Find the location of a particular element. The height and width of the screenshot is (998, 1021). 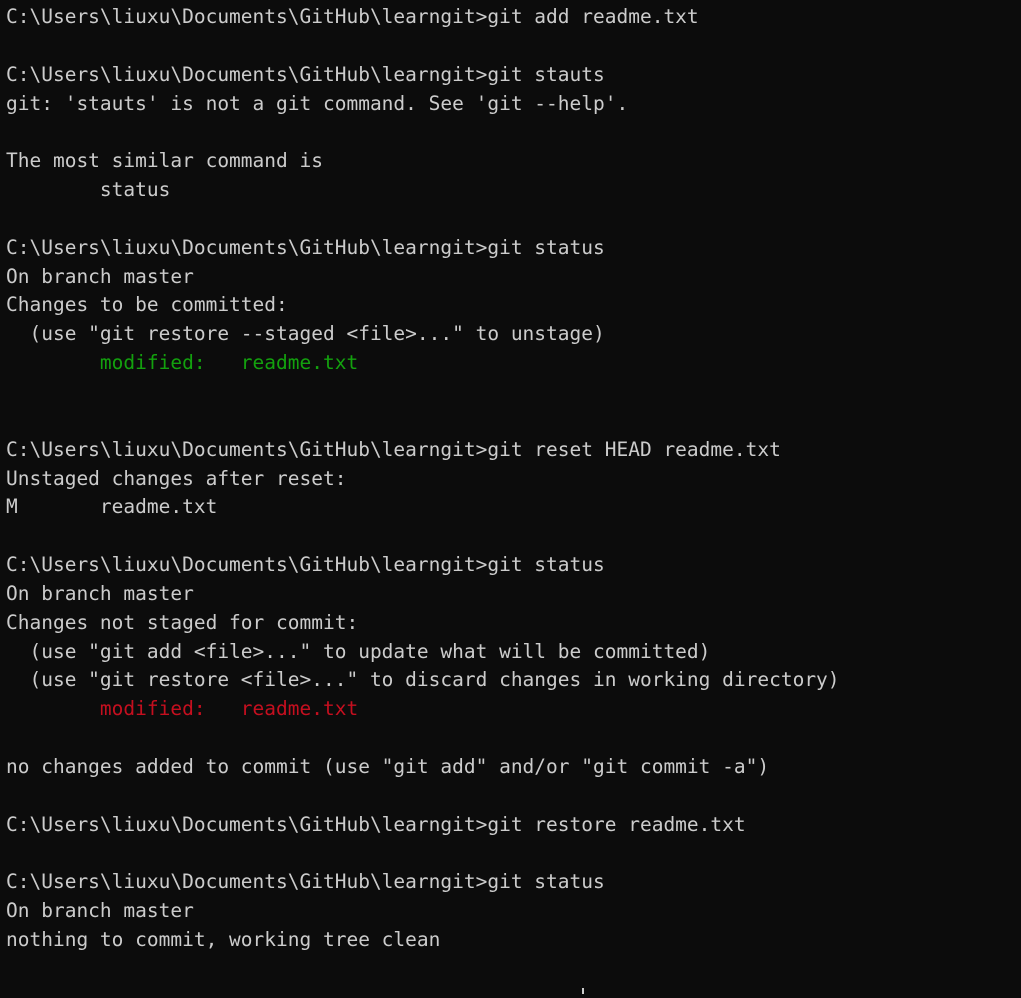

terminal-line: status is located at coordinates (513, 190).